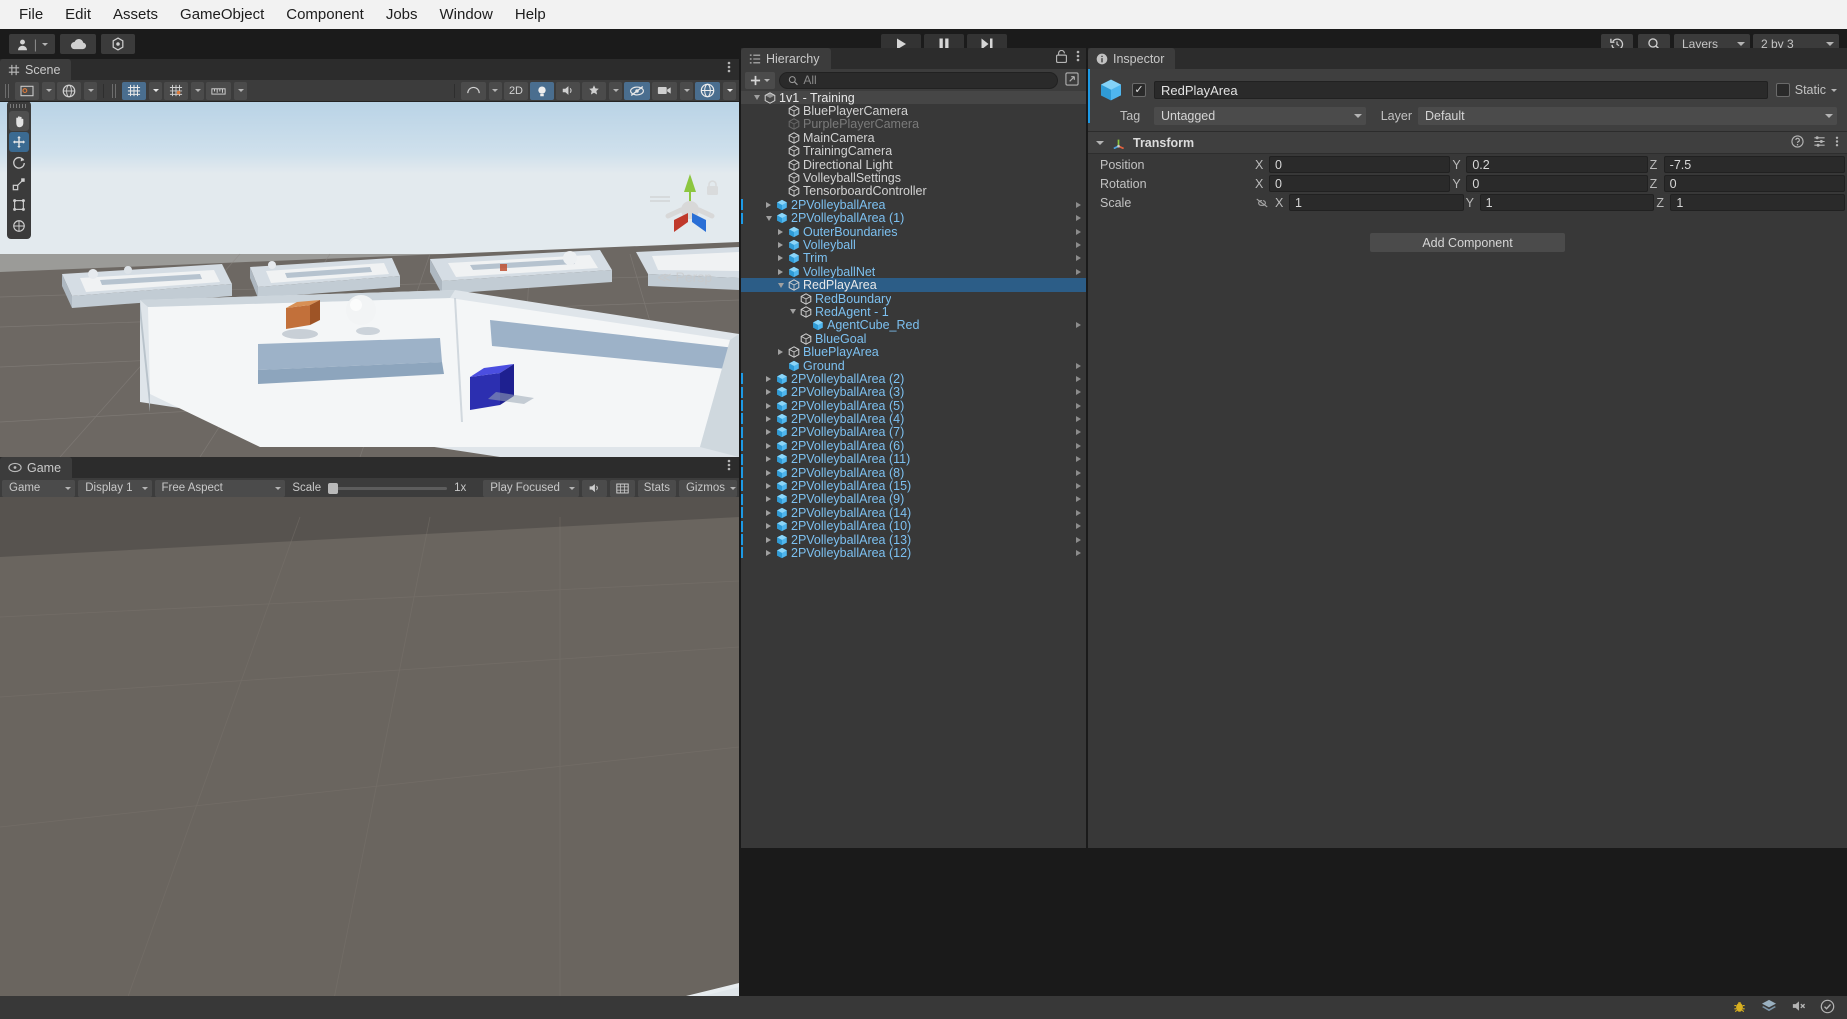 The height and width of the screenshot is (1019, 1847). What do you see at coordinates (1078, 57) in the screenshot?
I see `hierarchy-menu-icon` at bounding box center [1078, 57].